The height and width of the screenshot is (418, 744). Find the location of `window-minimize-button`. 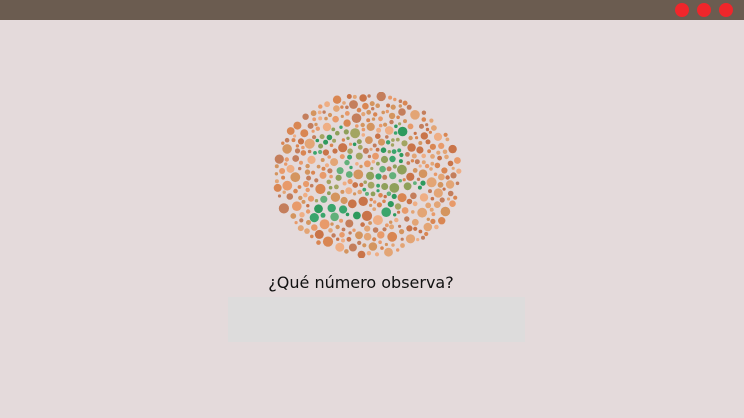

window-minimize-button is located at coordinates (704, 10).